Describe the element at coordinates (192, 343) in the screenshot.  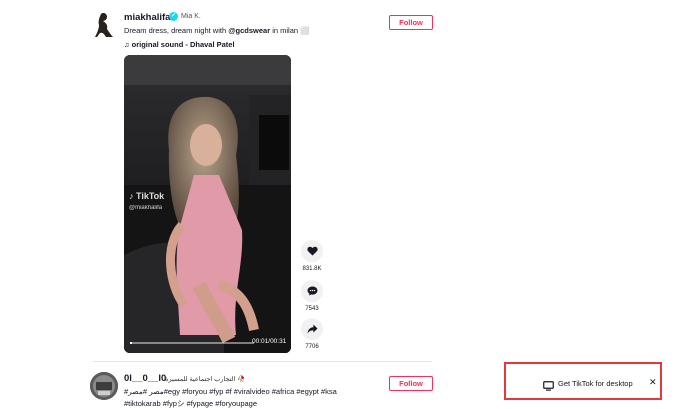
I see `video-progress-bar` at that location.